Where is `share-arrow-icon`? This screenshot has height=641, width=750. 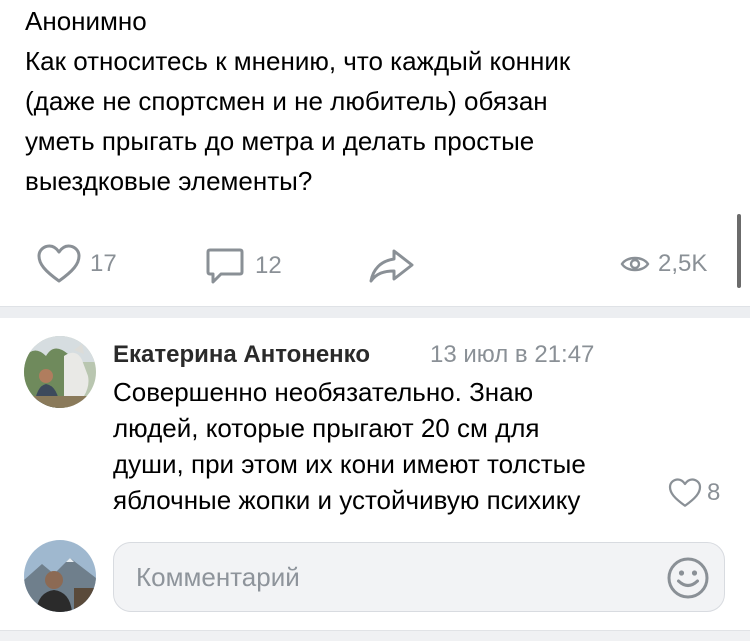
share-arrow-icon is located at coordinates (391, 266).